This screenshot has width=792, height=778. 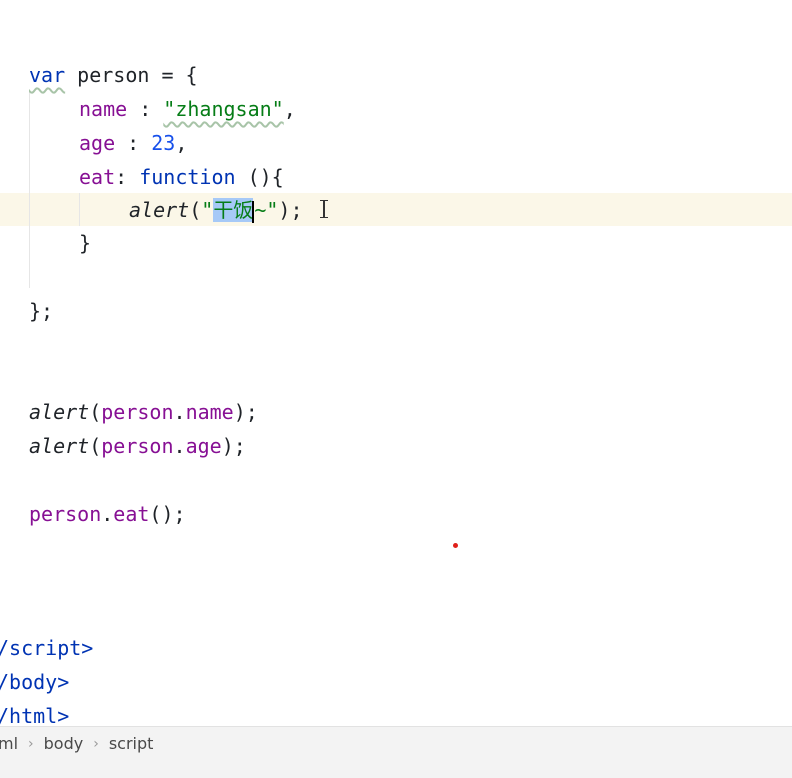 I want to click on code-line-7: };, so click(x=41, y=311).